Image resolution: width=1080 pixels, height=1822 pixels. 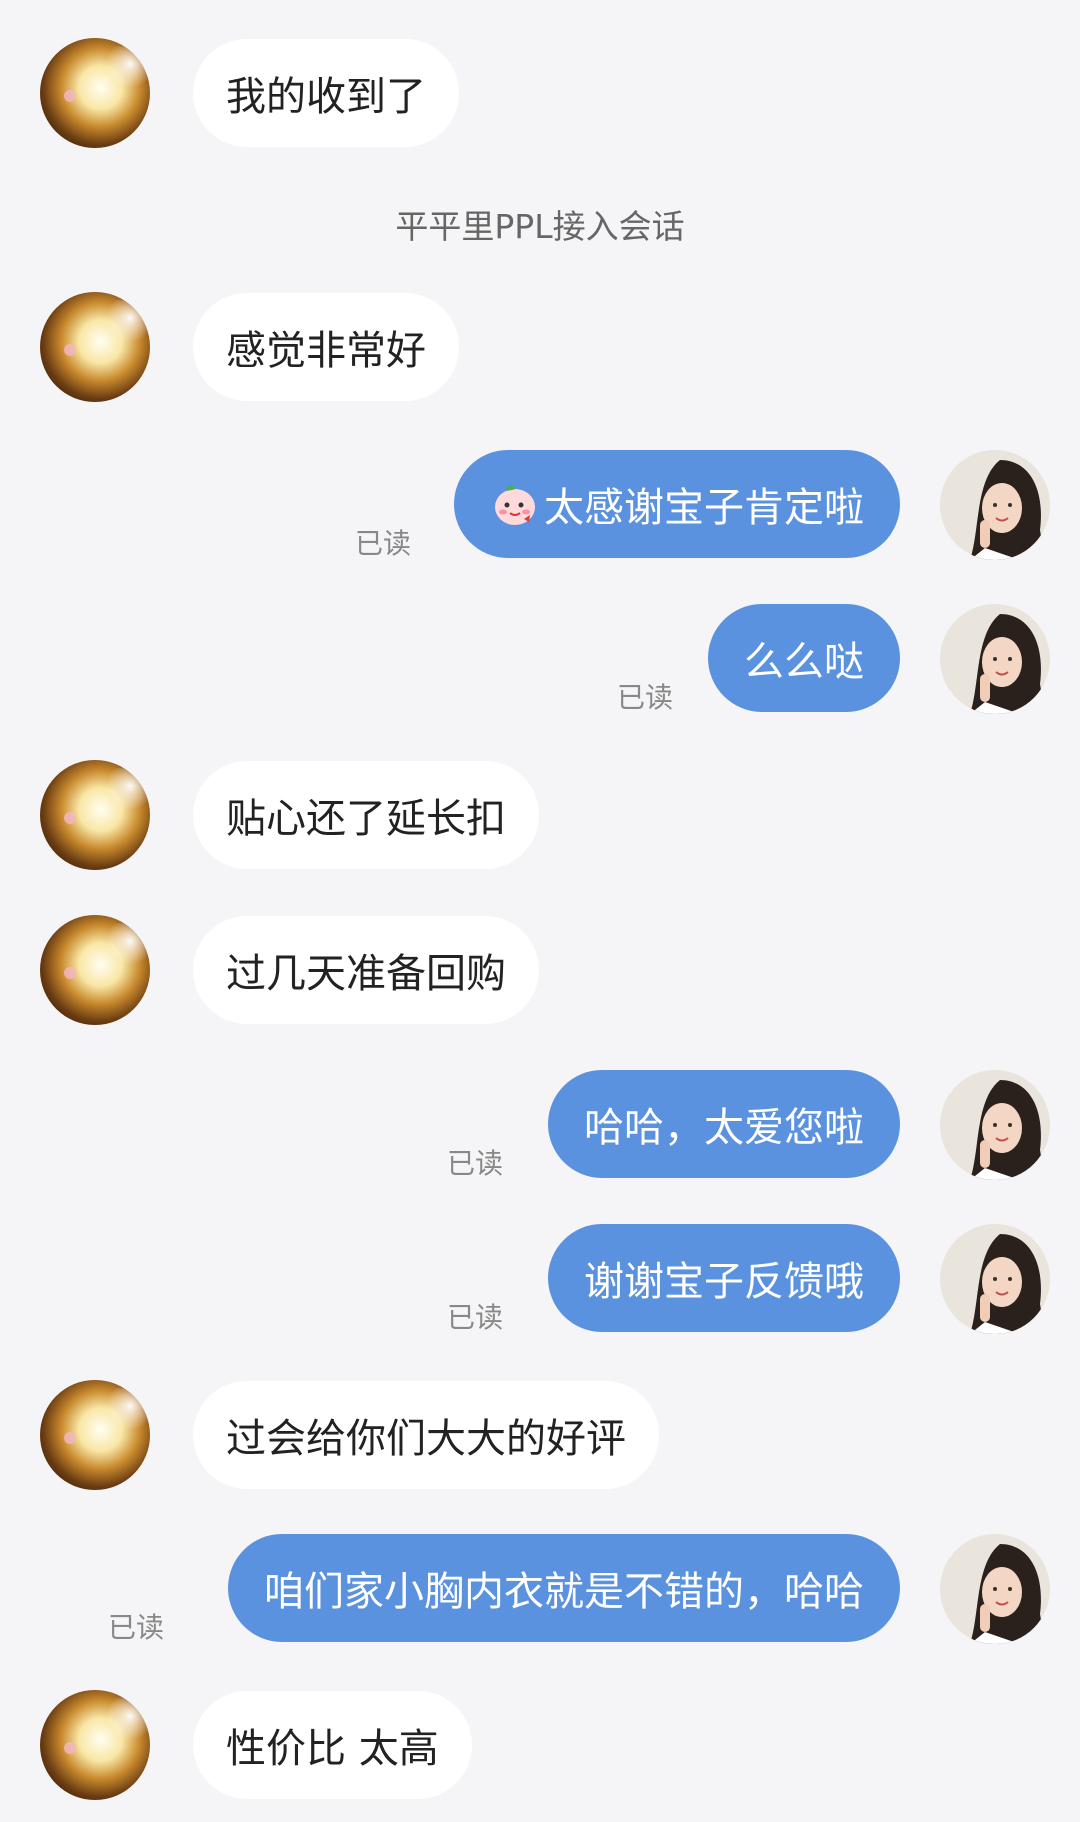 What do you see at coordinates (366, 970) in the screenshot?
I see `customer-message: 过几天准备回购` at bounding box center [366, 970].